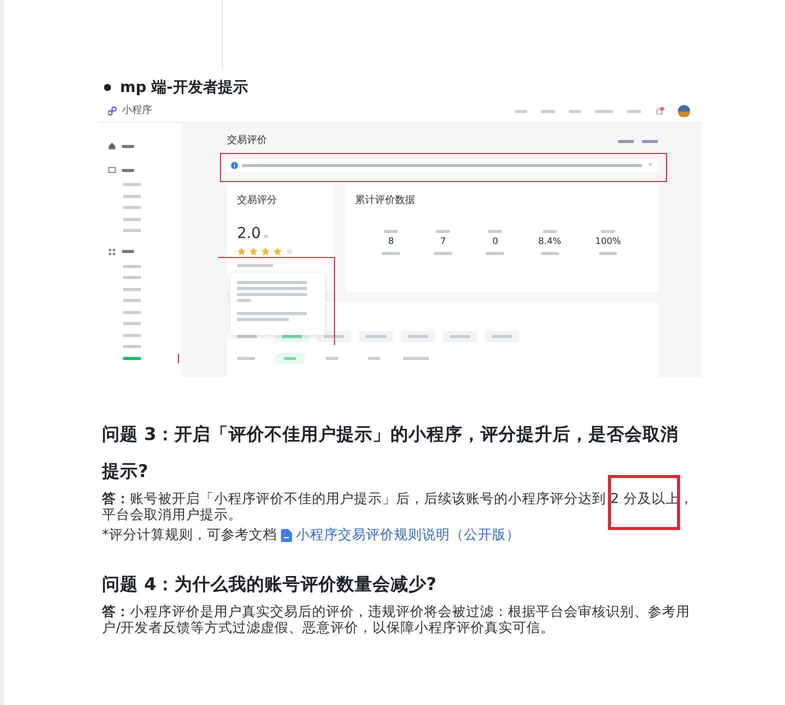  Describe the element at coordinates (249, 233) in the screenshot. I see `score-value: 2.0` at that location.